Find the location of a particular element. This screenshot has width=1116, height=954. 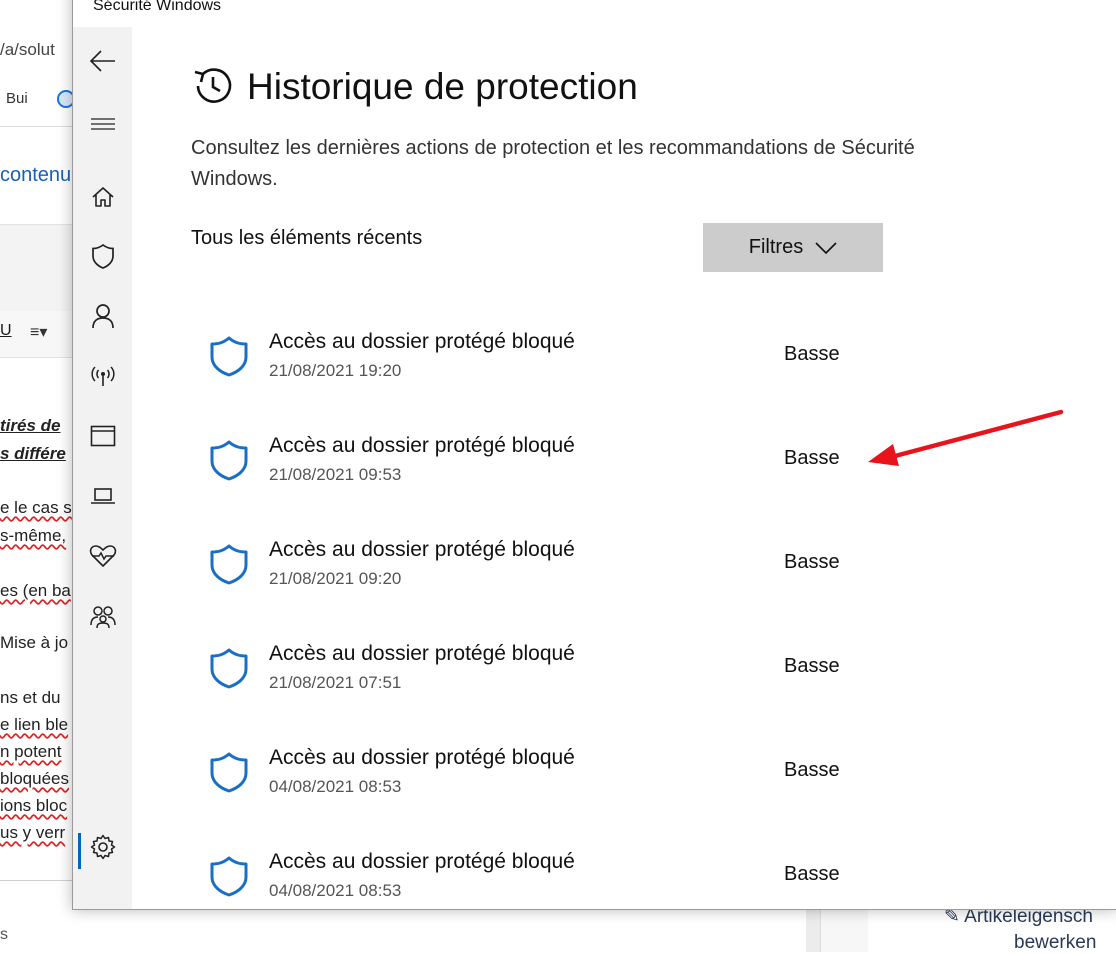

page-title: Historique de protection is located at coordinates (442, 86).